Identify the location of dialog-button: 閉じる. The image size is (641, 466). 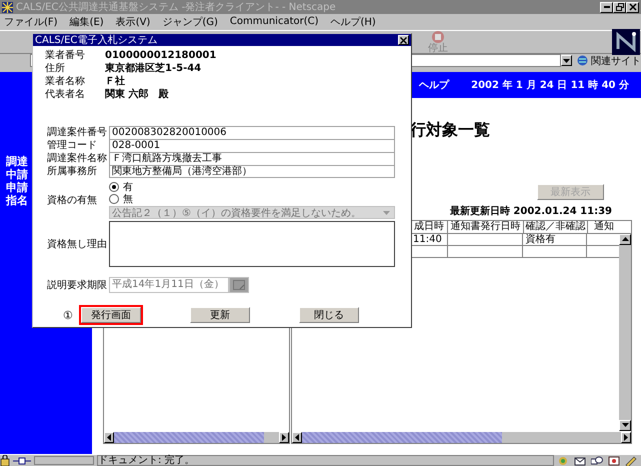
(329, 315).